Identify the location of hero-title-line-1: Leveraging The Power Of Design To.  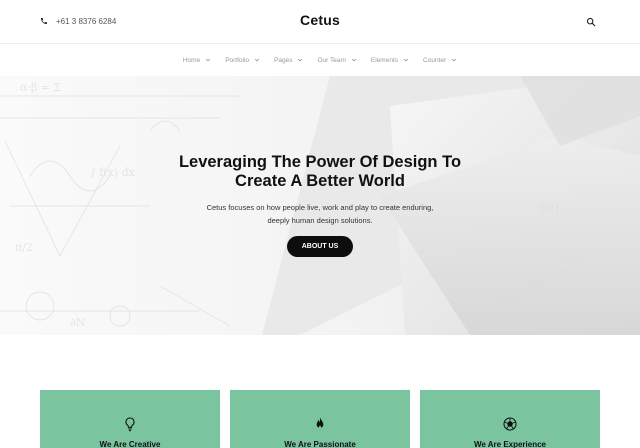
(320, 162).